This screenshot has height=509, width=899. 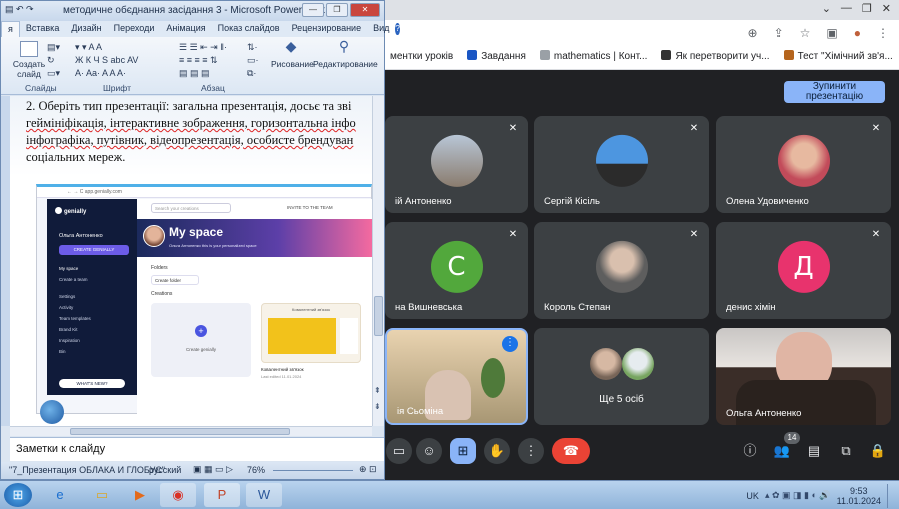 I want to click on tab-review: Рецензирование, so click(x=327, y=29).